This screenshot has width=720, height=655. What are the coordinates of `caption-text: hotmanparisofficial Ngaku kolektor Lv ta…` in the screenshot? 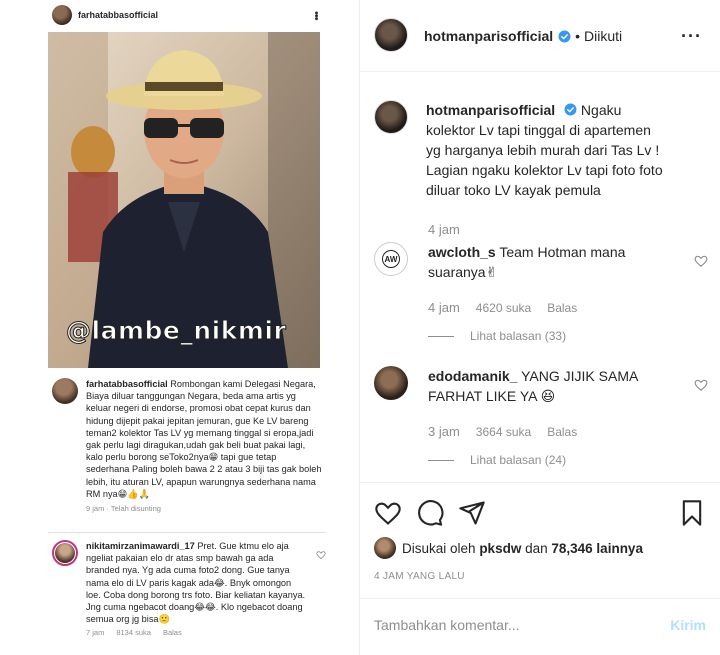 It's located at (546, 150).